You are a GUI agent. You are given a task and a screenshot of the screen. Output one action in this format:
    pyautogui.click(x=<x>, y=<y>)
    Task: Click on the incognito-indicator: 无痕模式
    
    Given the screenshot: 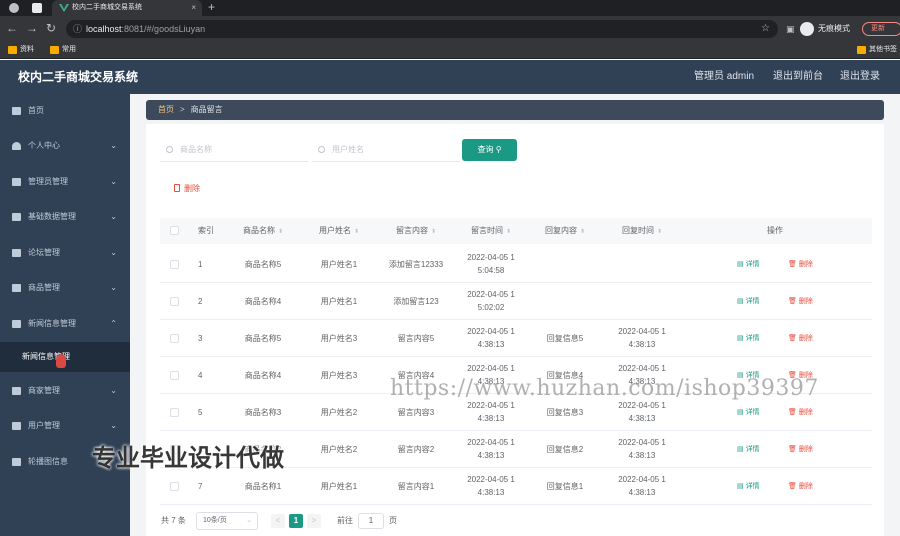 What is the action you would take?
    pyautogui.click(x=825, y=29)
    